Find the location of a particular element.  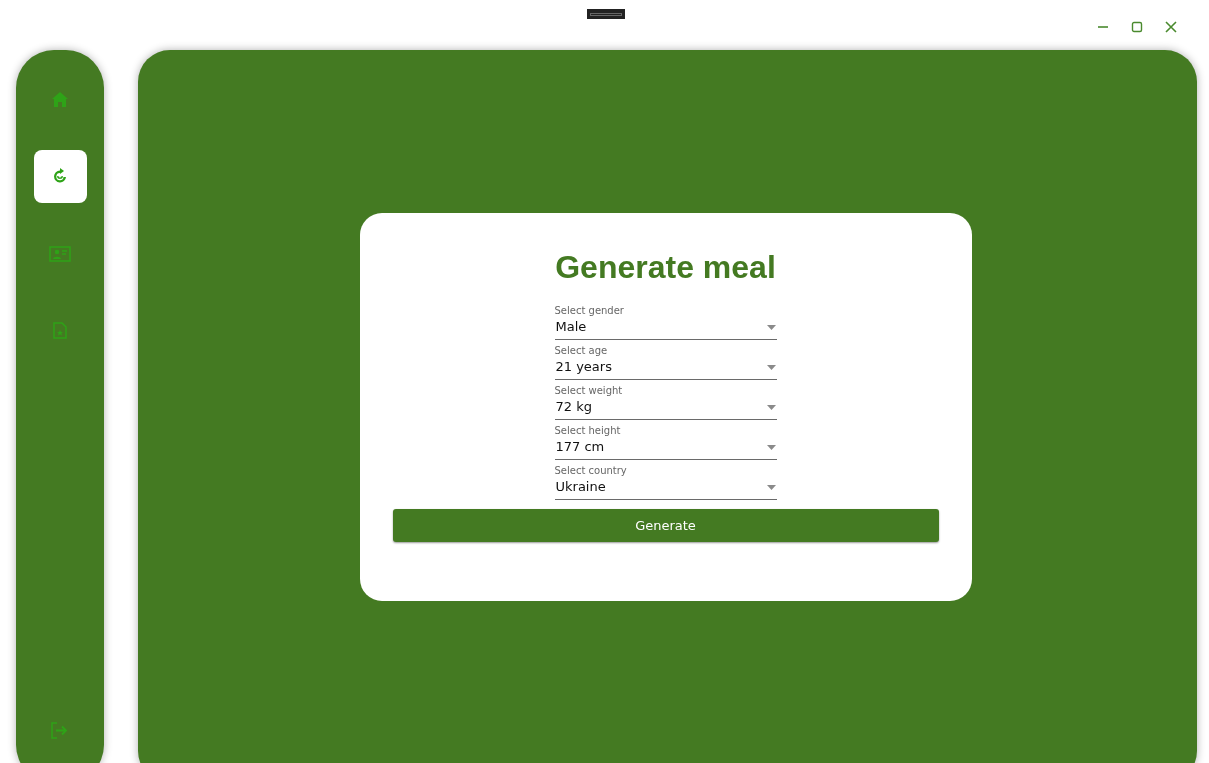

document-star-icon is located at coordinates (60, 330).